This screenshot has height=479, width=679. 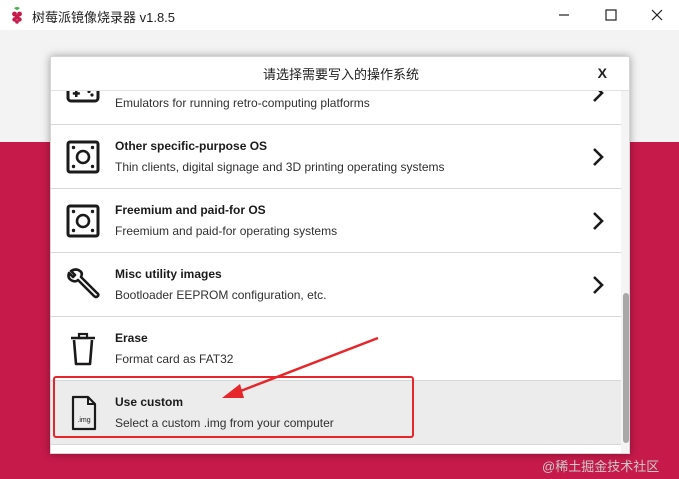 What do you see at coordinates (339, 15) in the screenshot?
I see `window-titlebar: 树莓派镜像烧录器 v1.8.5` at bounding box center [339, 15].